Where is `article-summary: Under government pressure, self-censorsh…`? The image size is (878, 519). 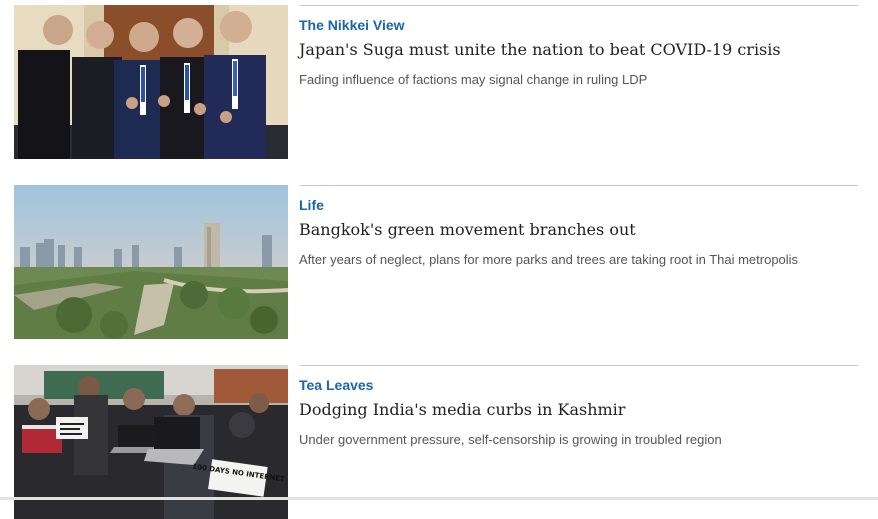 article-summary: Under government pressure, self-censorsh… is located at coordinates (510, 439).